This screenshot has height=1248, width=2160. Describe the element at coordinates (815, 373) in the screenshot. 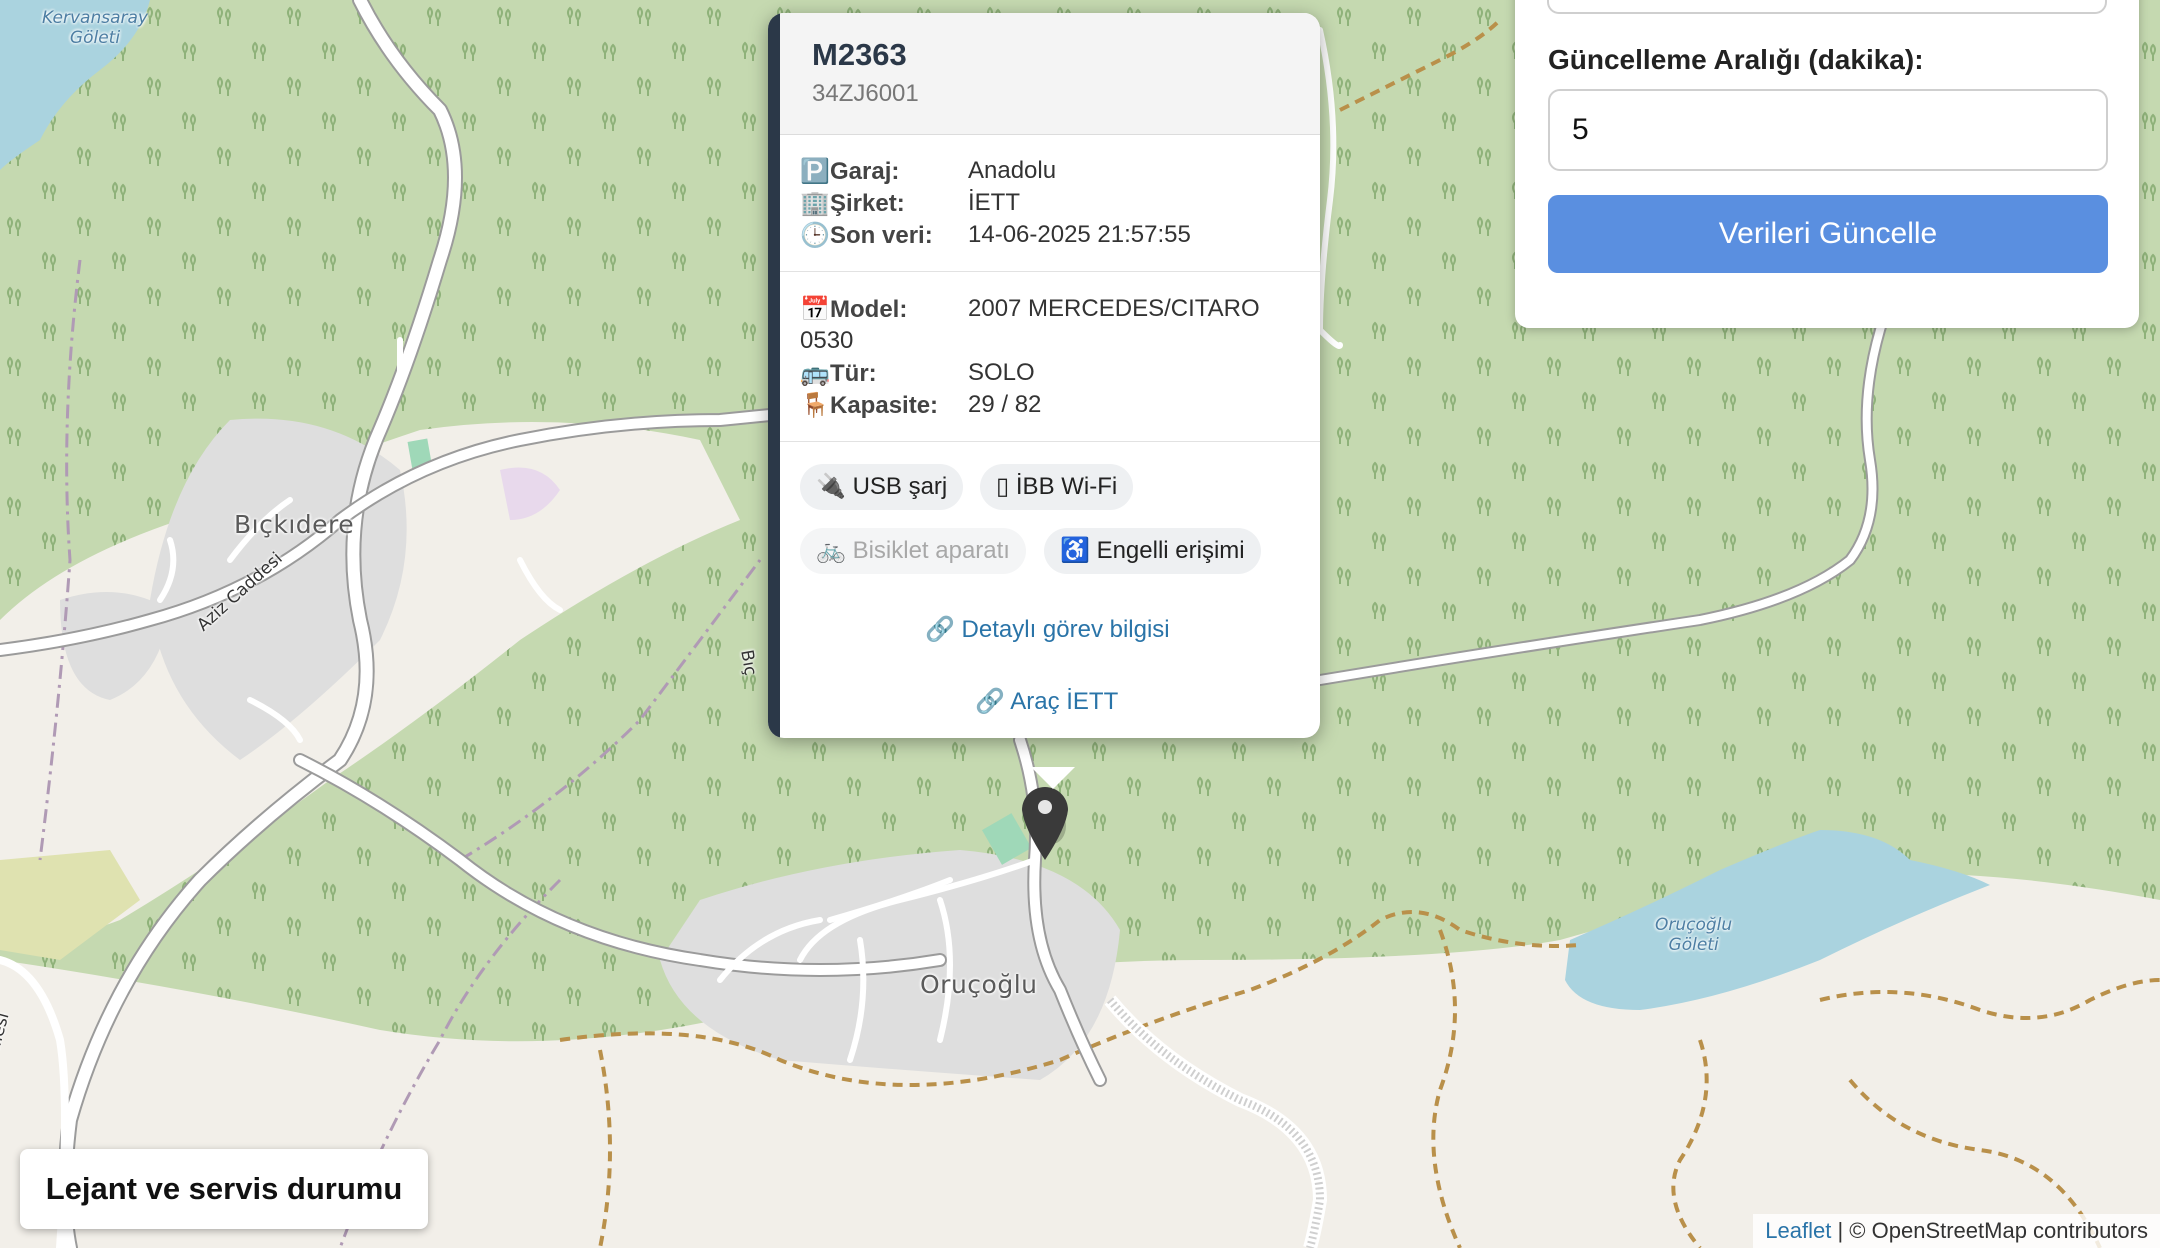

I see `bus-icon: 🚌` at that location.